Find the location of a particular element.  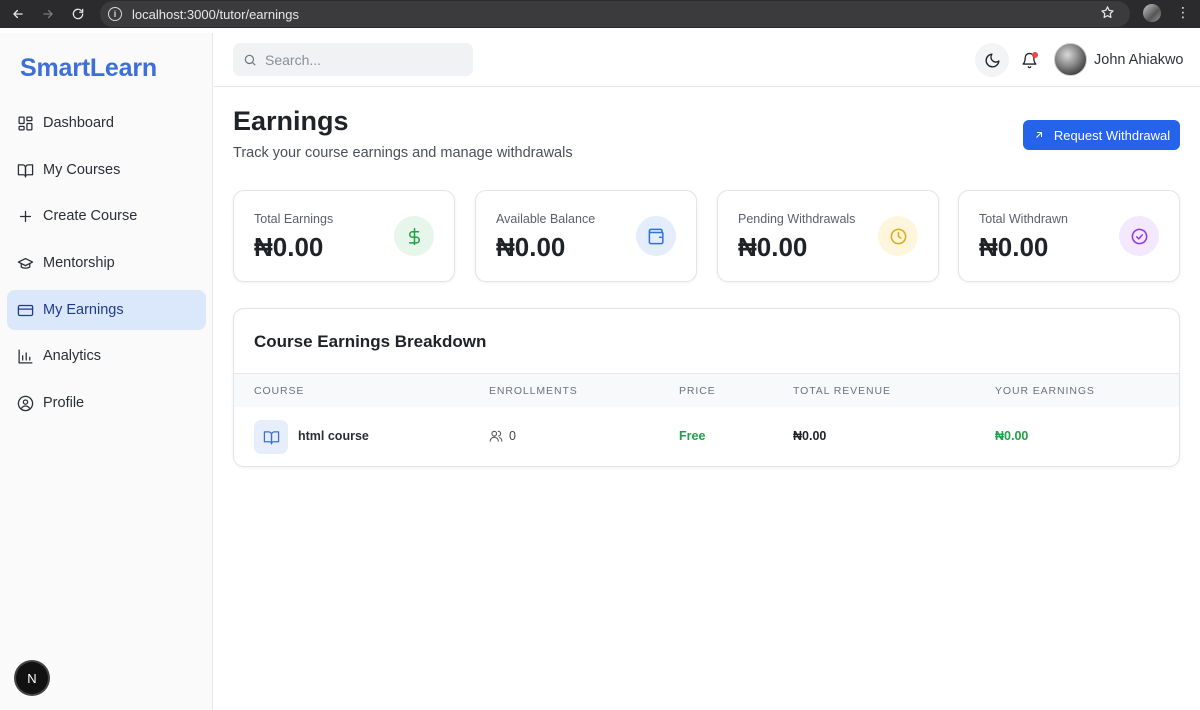

page-title: Earnings is located at coordinates (291, 121).